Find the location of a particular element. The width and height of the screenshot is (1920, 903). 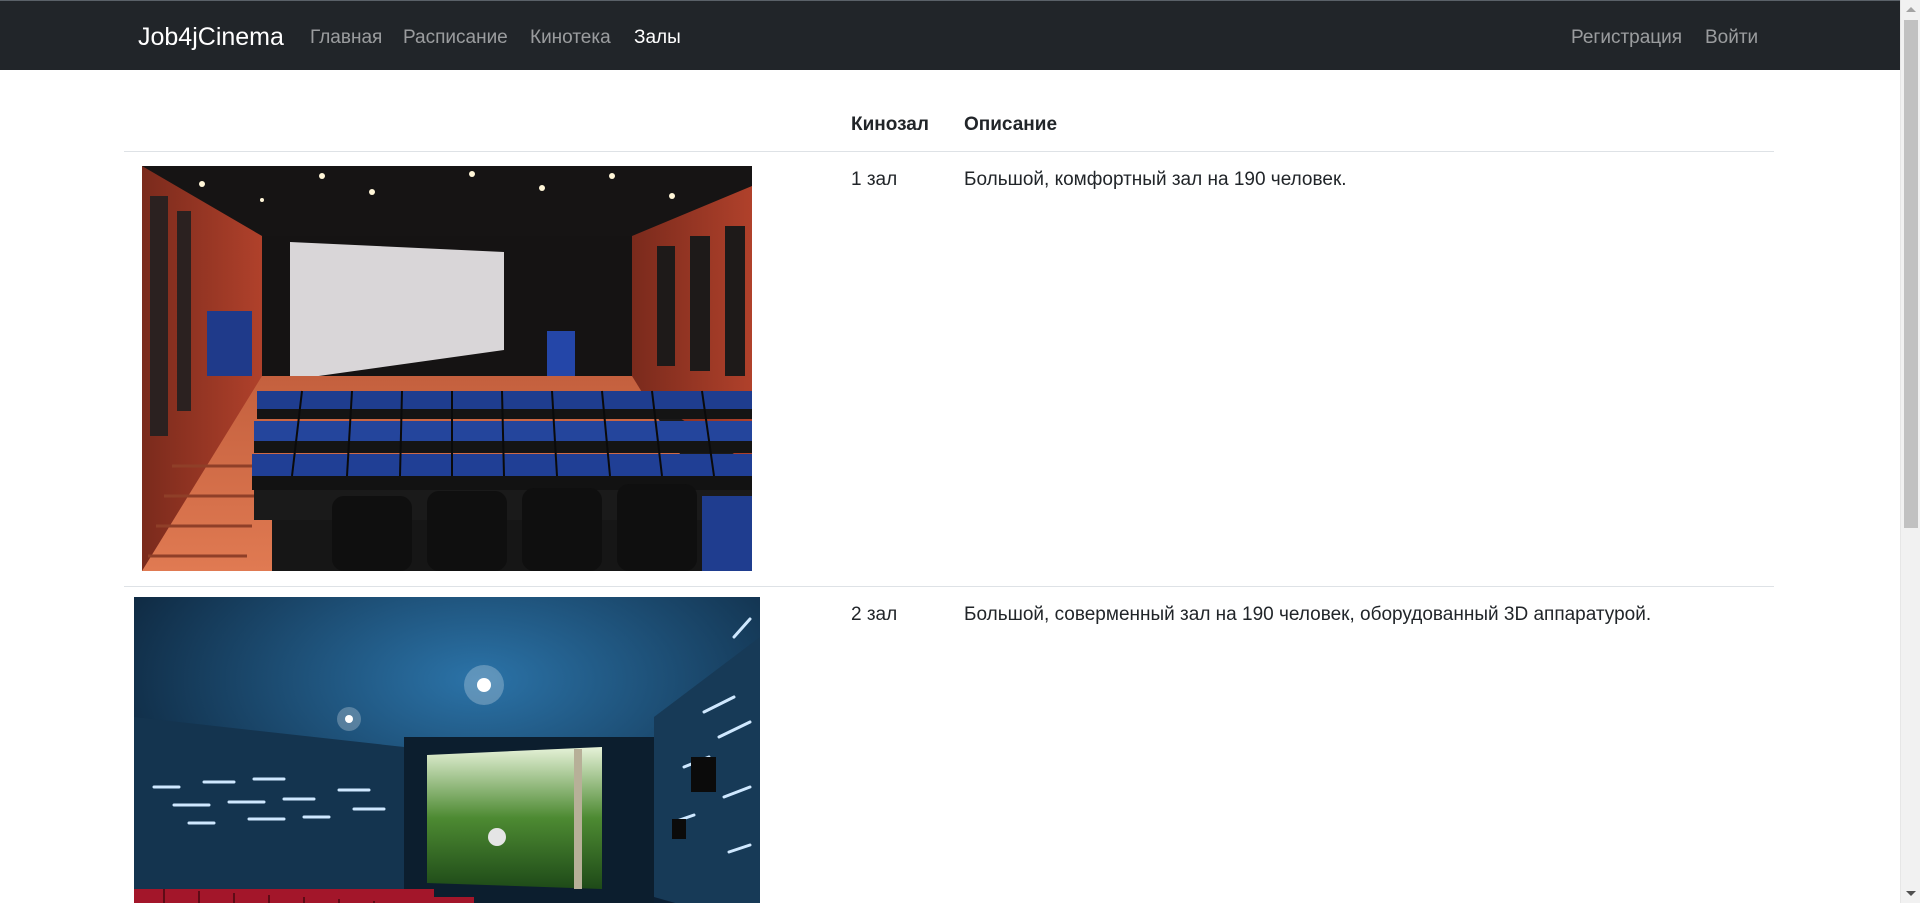

nav-link-register: Регистрация is located at coordinates (1626, 38).